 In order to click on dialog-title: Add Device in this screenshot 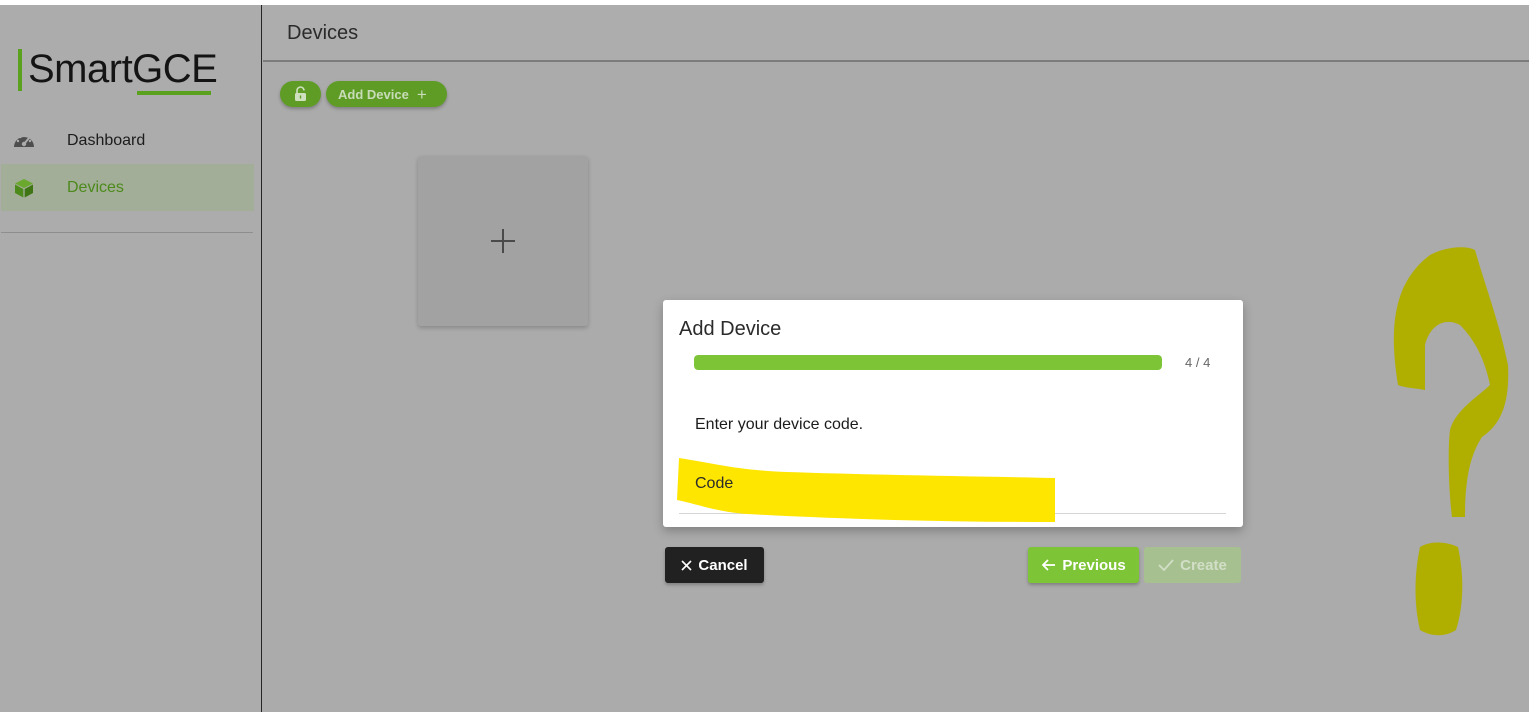, I will do `click(730, 329)`.